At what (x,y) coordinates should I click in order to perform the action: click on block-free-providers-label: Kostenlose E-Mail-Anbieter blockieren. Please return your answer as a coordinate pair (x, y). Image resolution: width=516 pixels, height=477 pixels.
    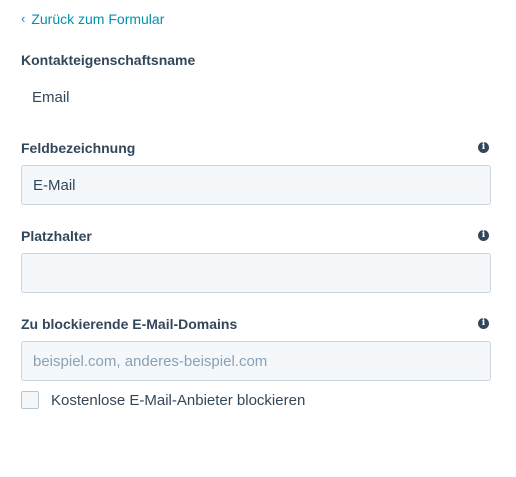
    Looking at the image, I should click on (178, 400).